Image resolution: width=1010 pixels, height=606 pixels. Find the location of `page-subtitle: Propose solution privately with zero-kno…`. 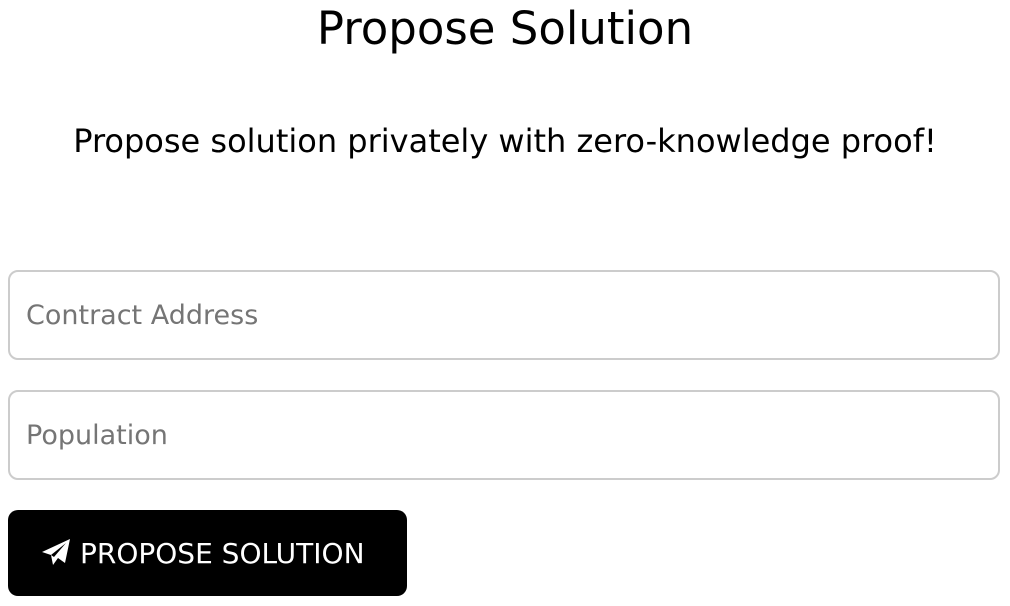

page-subtitle: Propose solution privately with zero-kno… is located at coordinates (505, 141).